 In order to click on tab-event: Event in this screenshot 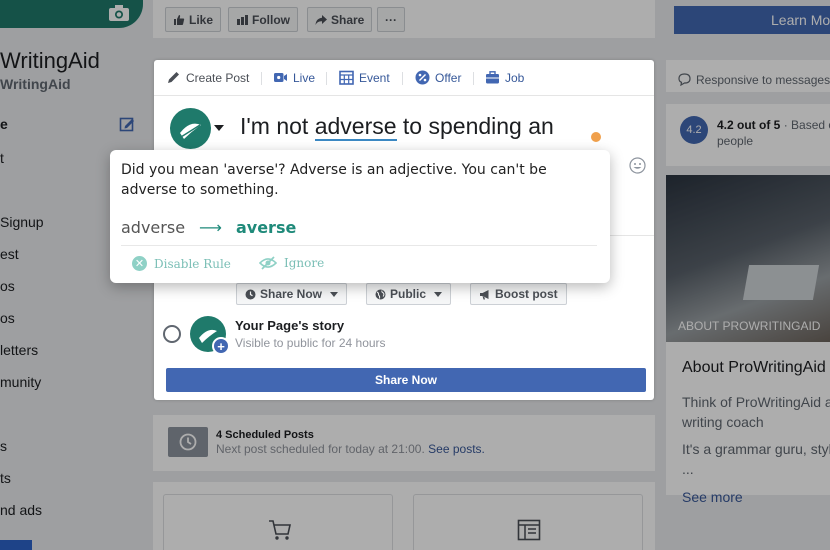, I will do `click(364, 77)`.